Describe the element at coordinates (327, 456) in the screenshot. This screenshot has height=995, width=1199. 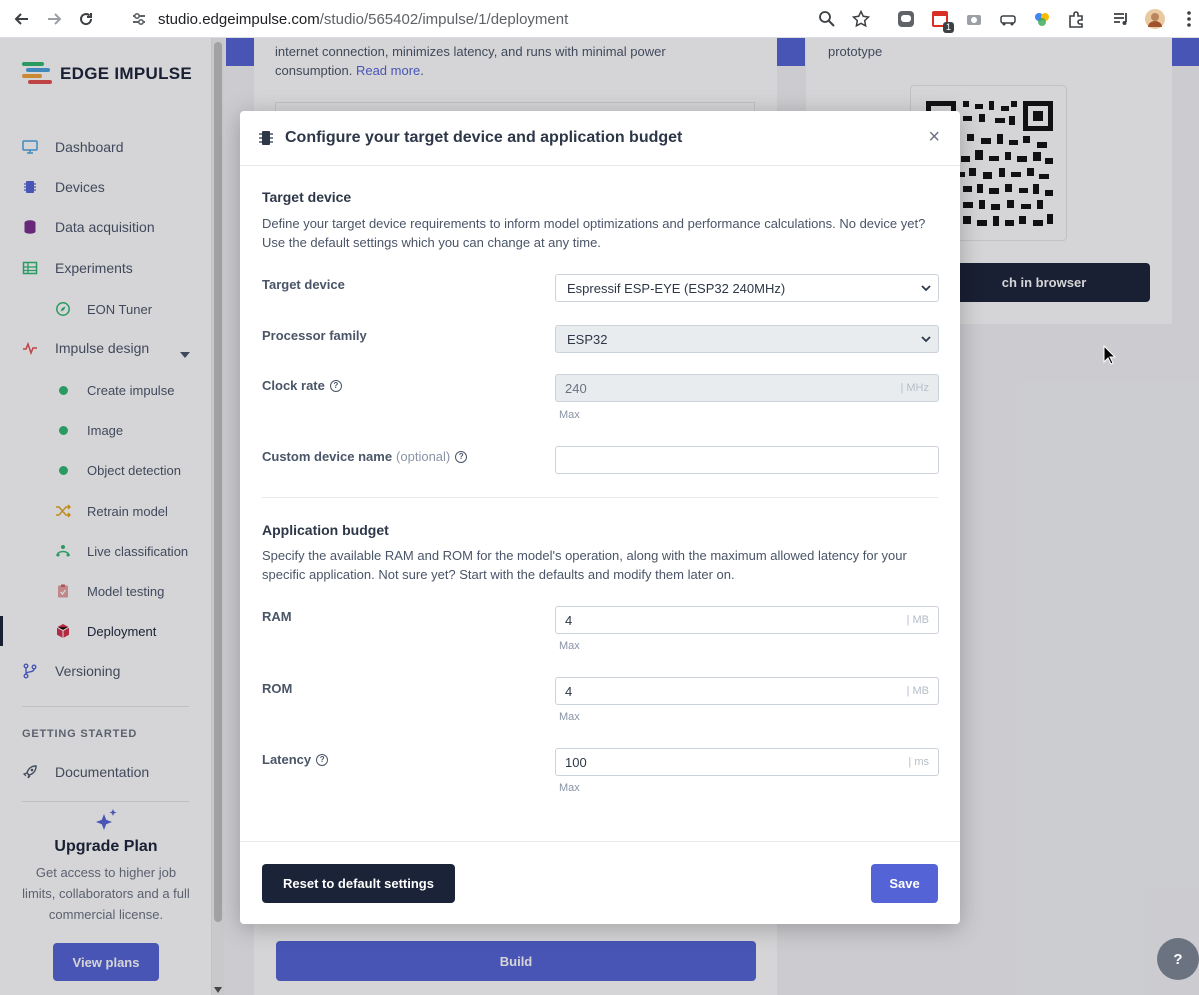
I see `custom-device-name-label-text: Custom device name` at that location.